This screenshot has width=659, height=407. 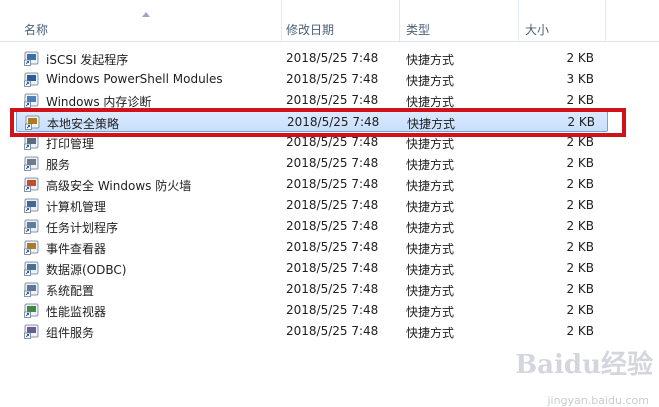 I want to click on file-row: 服务 2018/5/25 7:48 快捷方式 2 KB, so click(x=311, y=163).